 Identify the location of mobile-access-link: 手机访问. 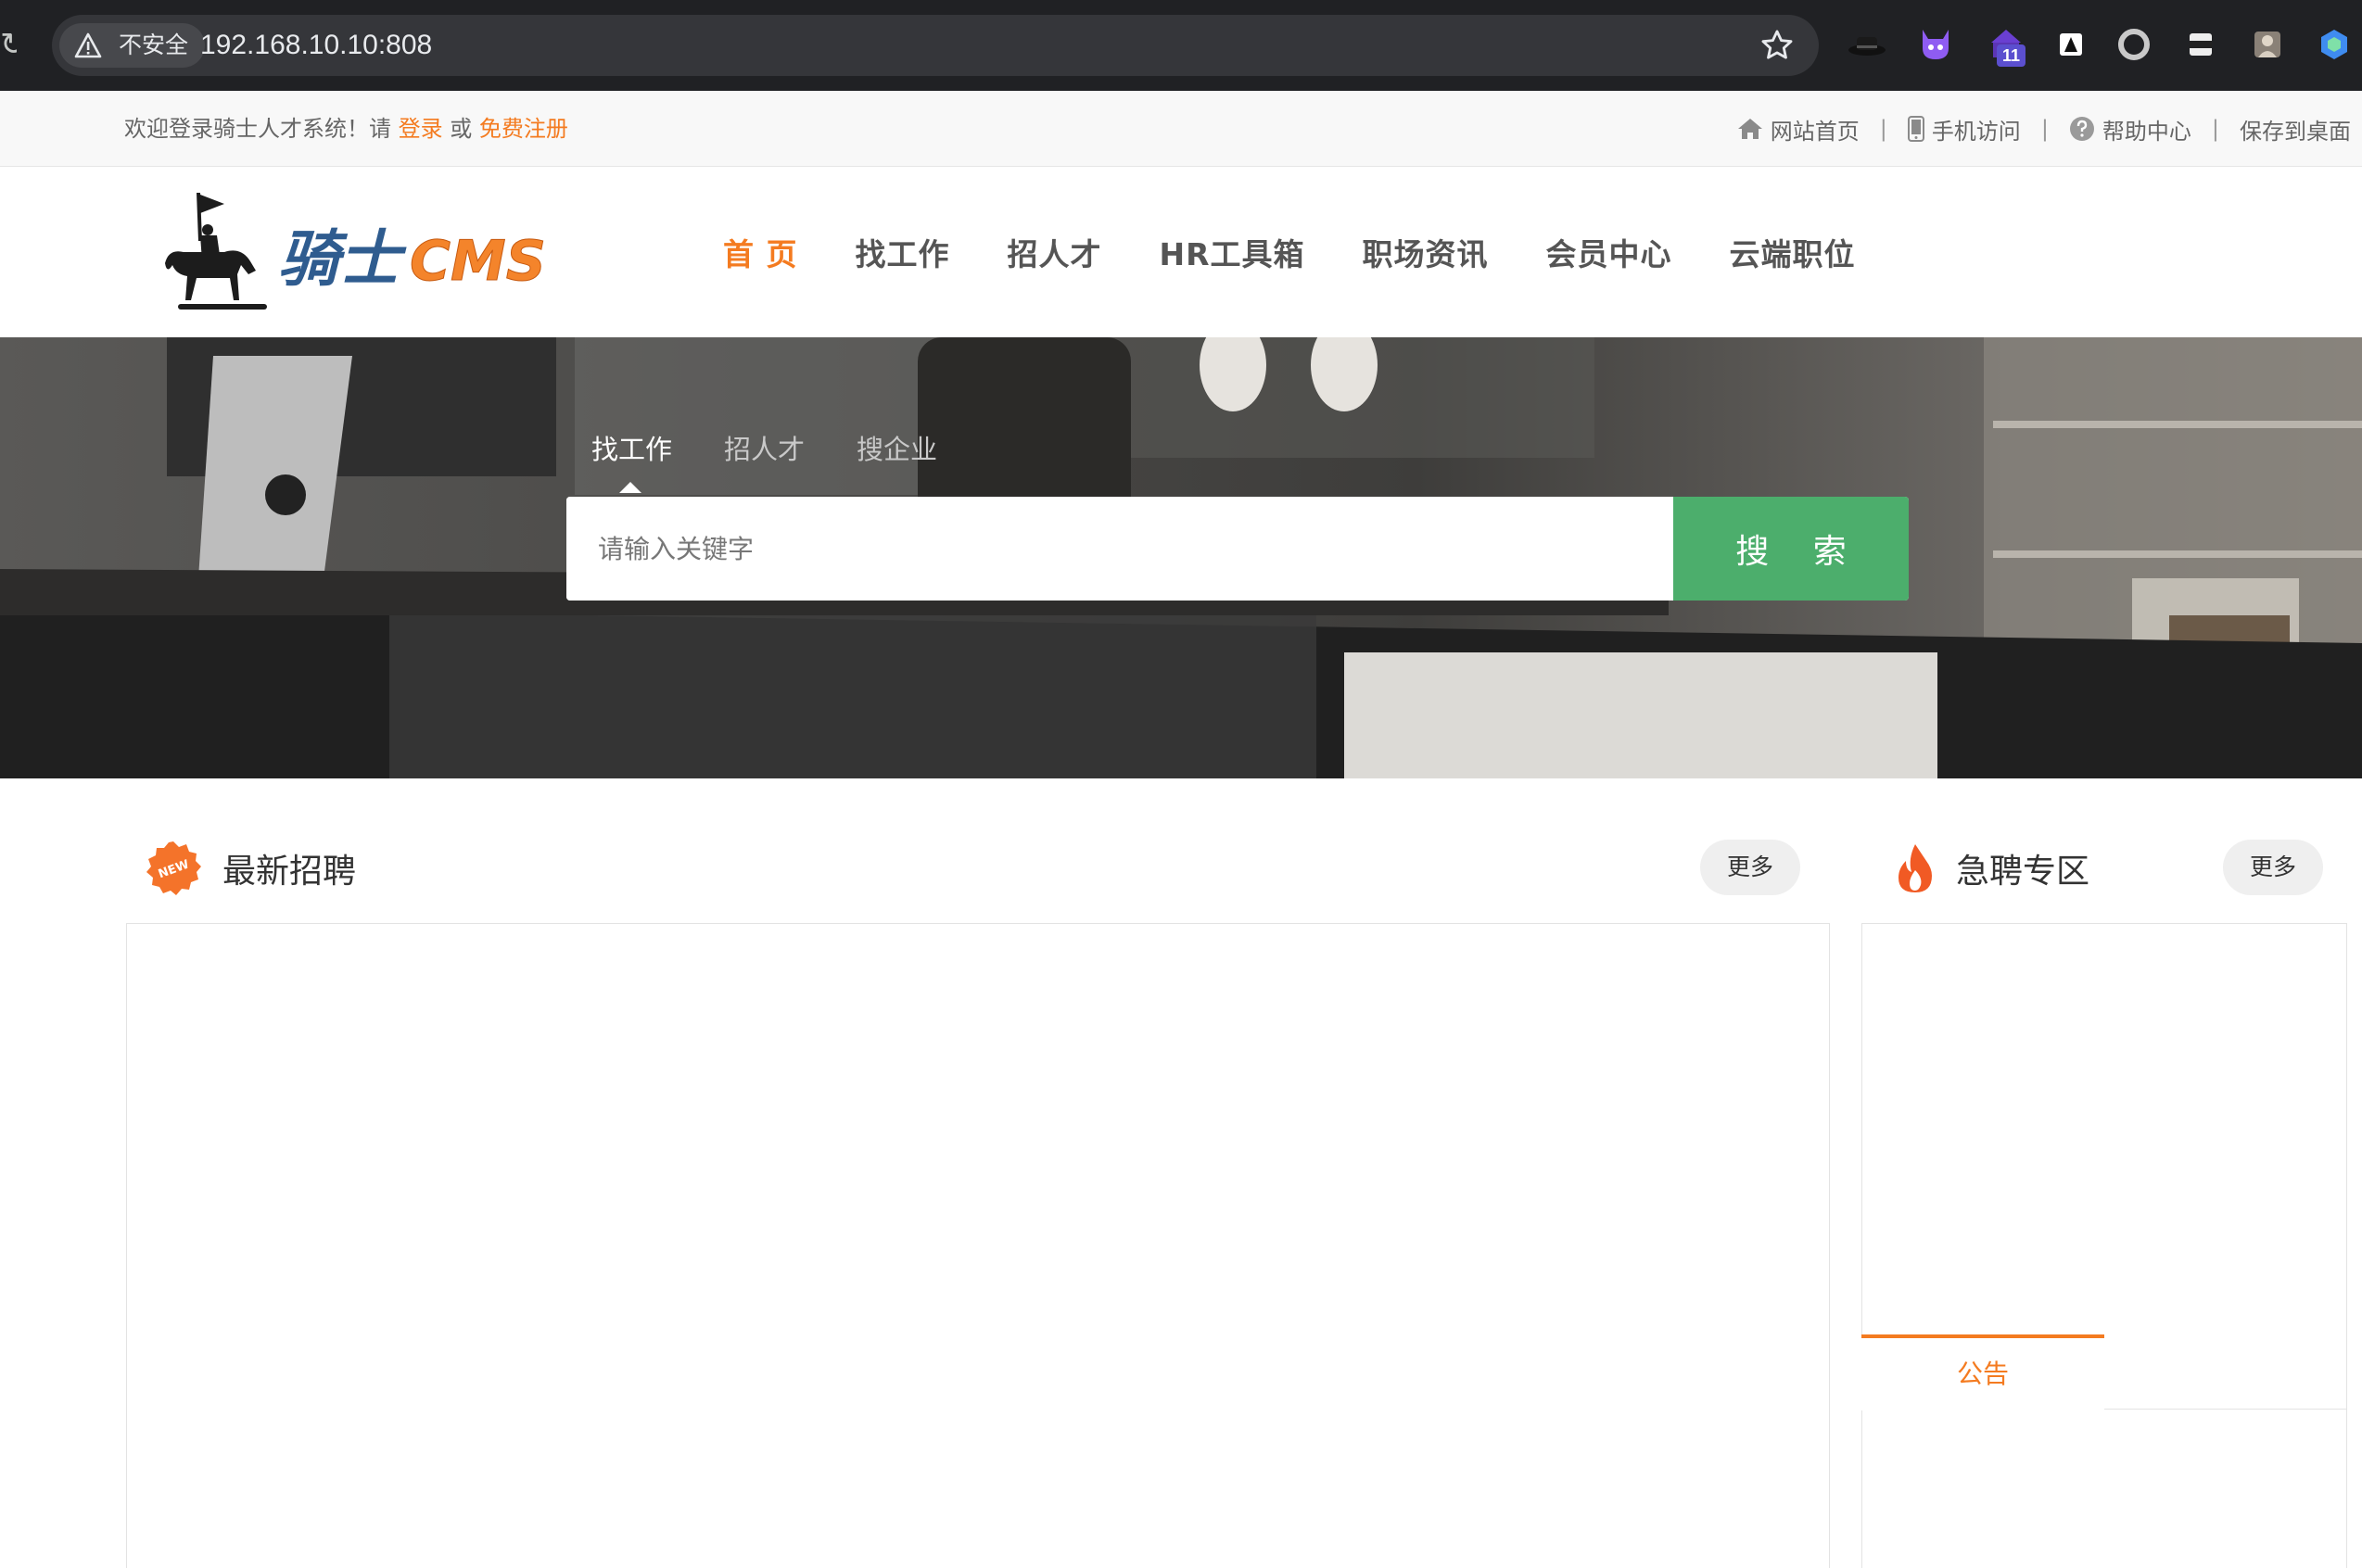
(1964, 129).